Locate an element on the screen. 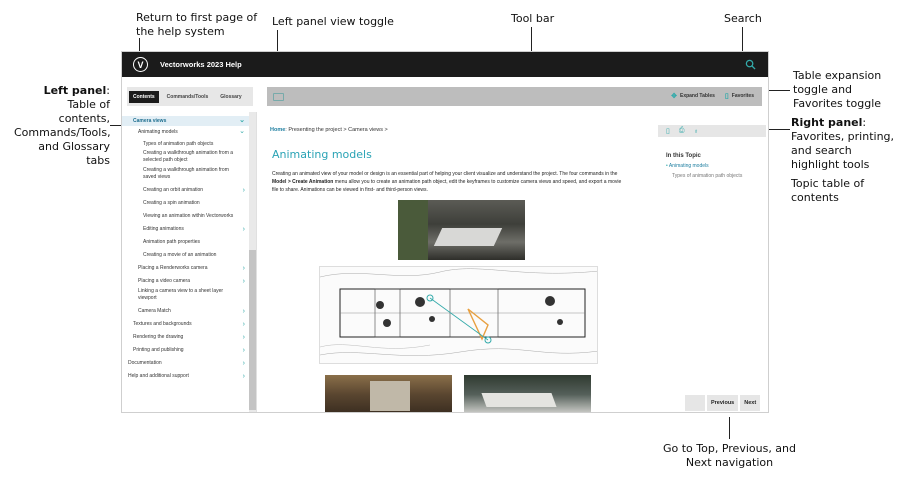 Image resolution: width=905 pixels, height=490 pixels. left-panel-toggle-icon is located at coordinates (278, 96).